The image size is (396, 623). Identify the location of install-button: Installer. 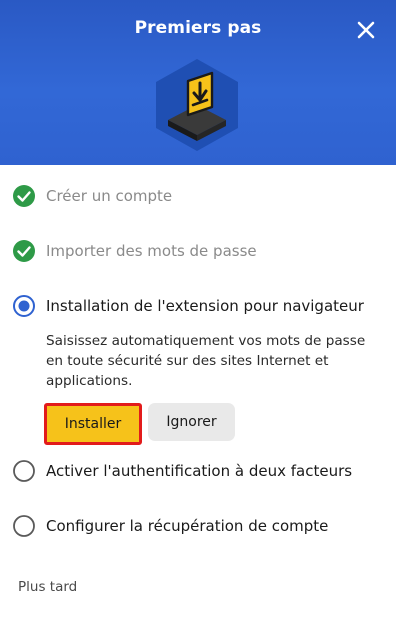
(93, 424).